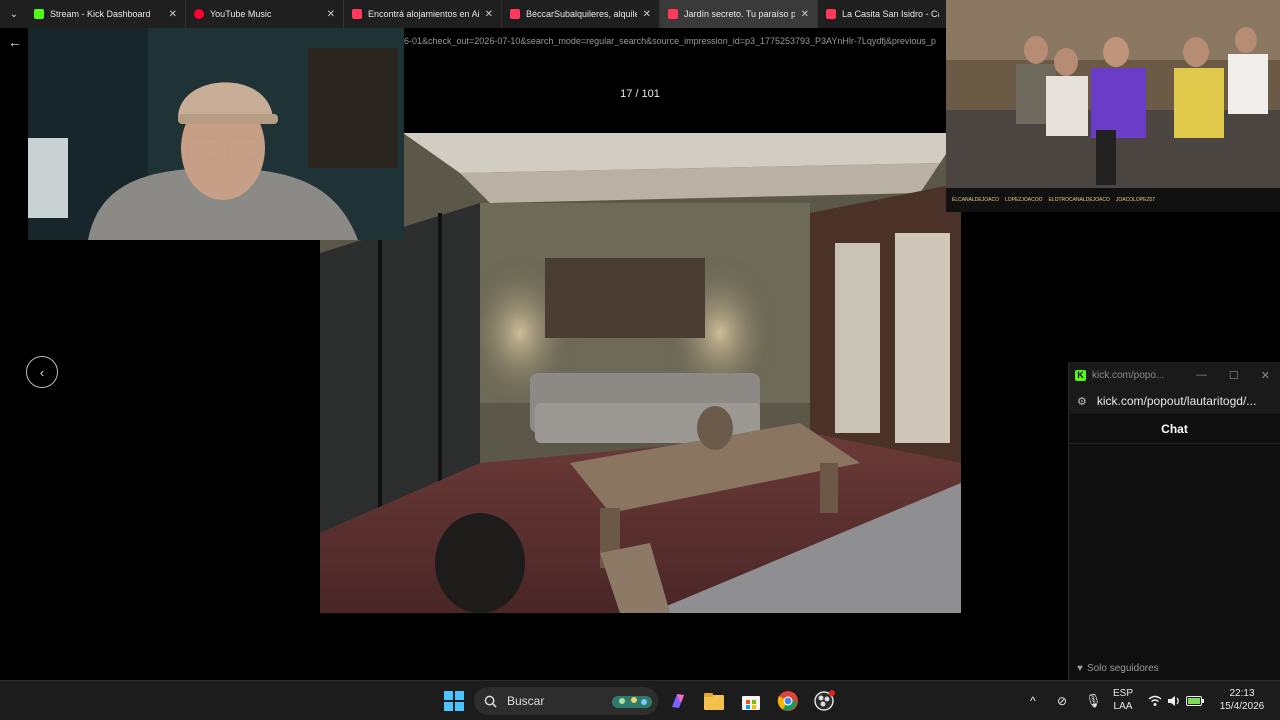 This screenshot has width=1280, height=720. I want to click on taskbar-search-box: Buscar, so click(566, 701).